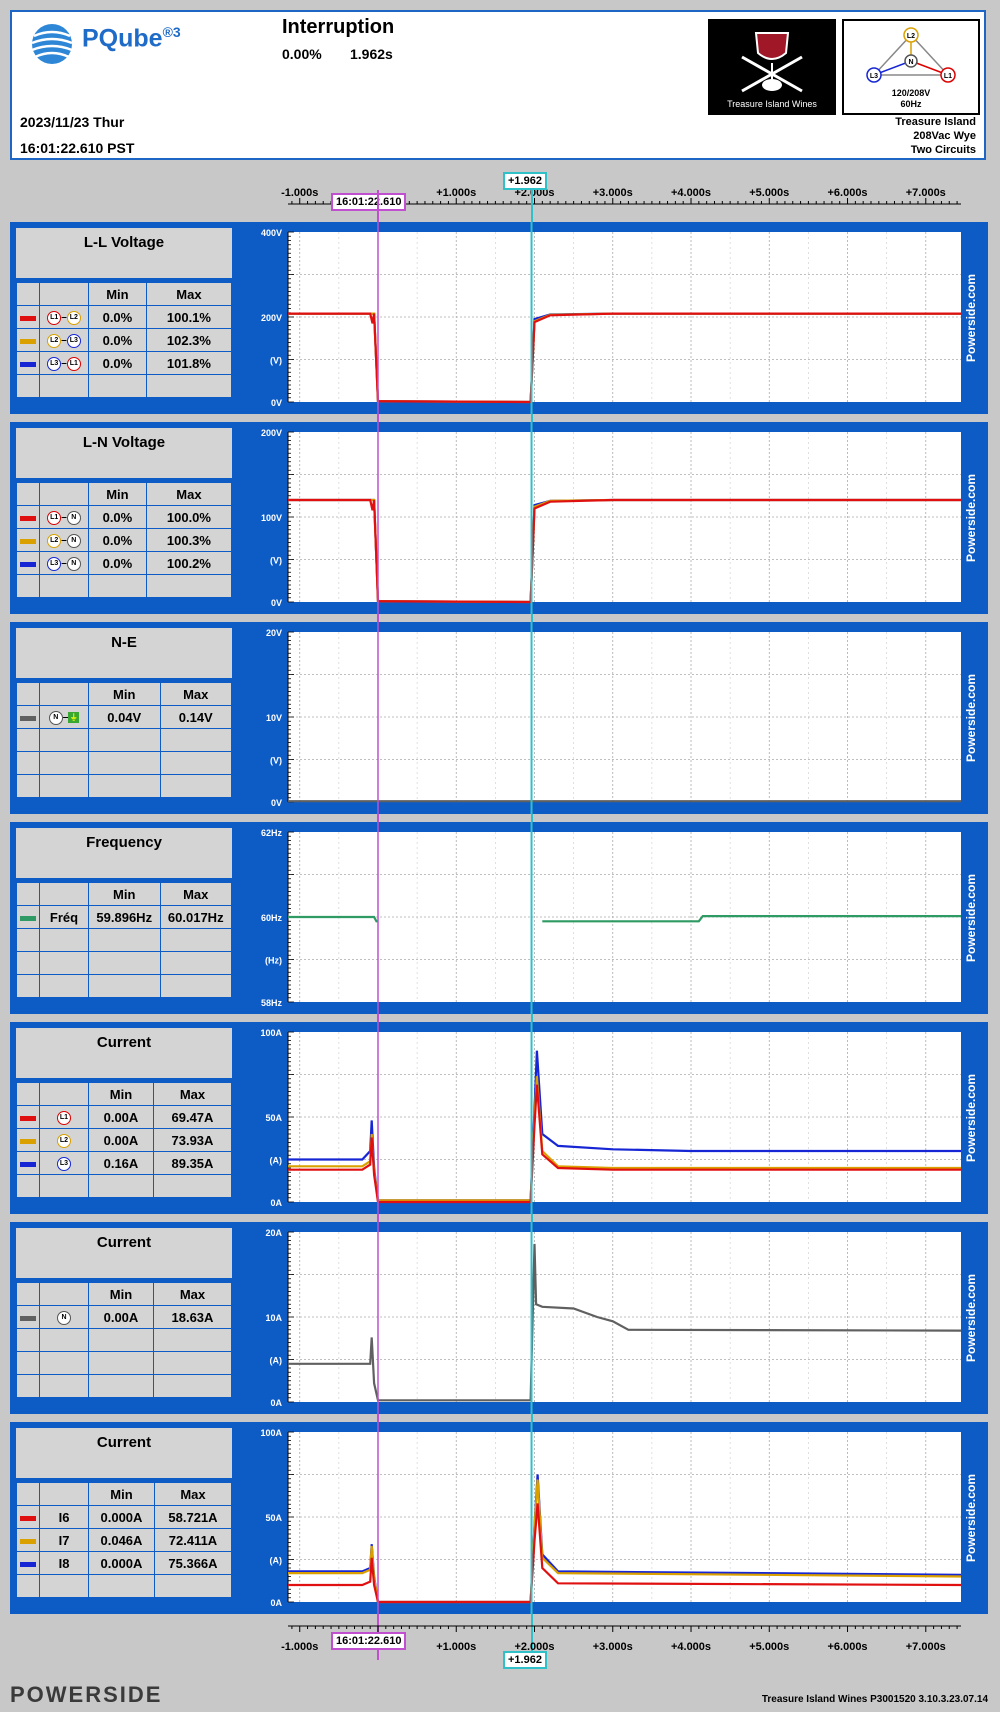  What do you see at coordinates (613, 718) in the screenshot?
I see `chart-svg: 20V 10V (V) 0V` at bounding box center [613, 718].